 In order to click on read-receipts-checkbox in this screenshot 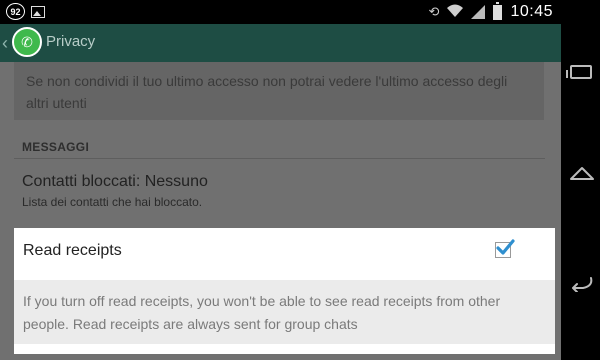, I will do `click(505, 248)`.